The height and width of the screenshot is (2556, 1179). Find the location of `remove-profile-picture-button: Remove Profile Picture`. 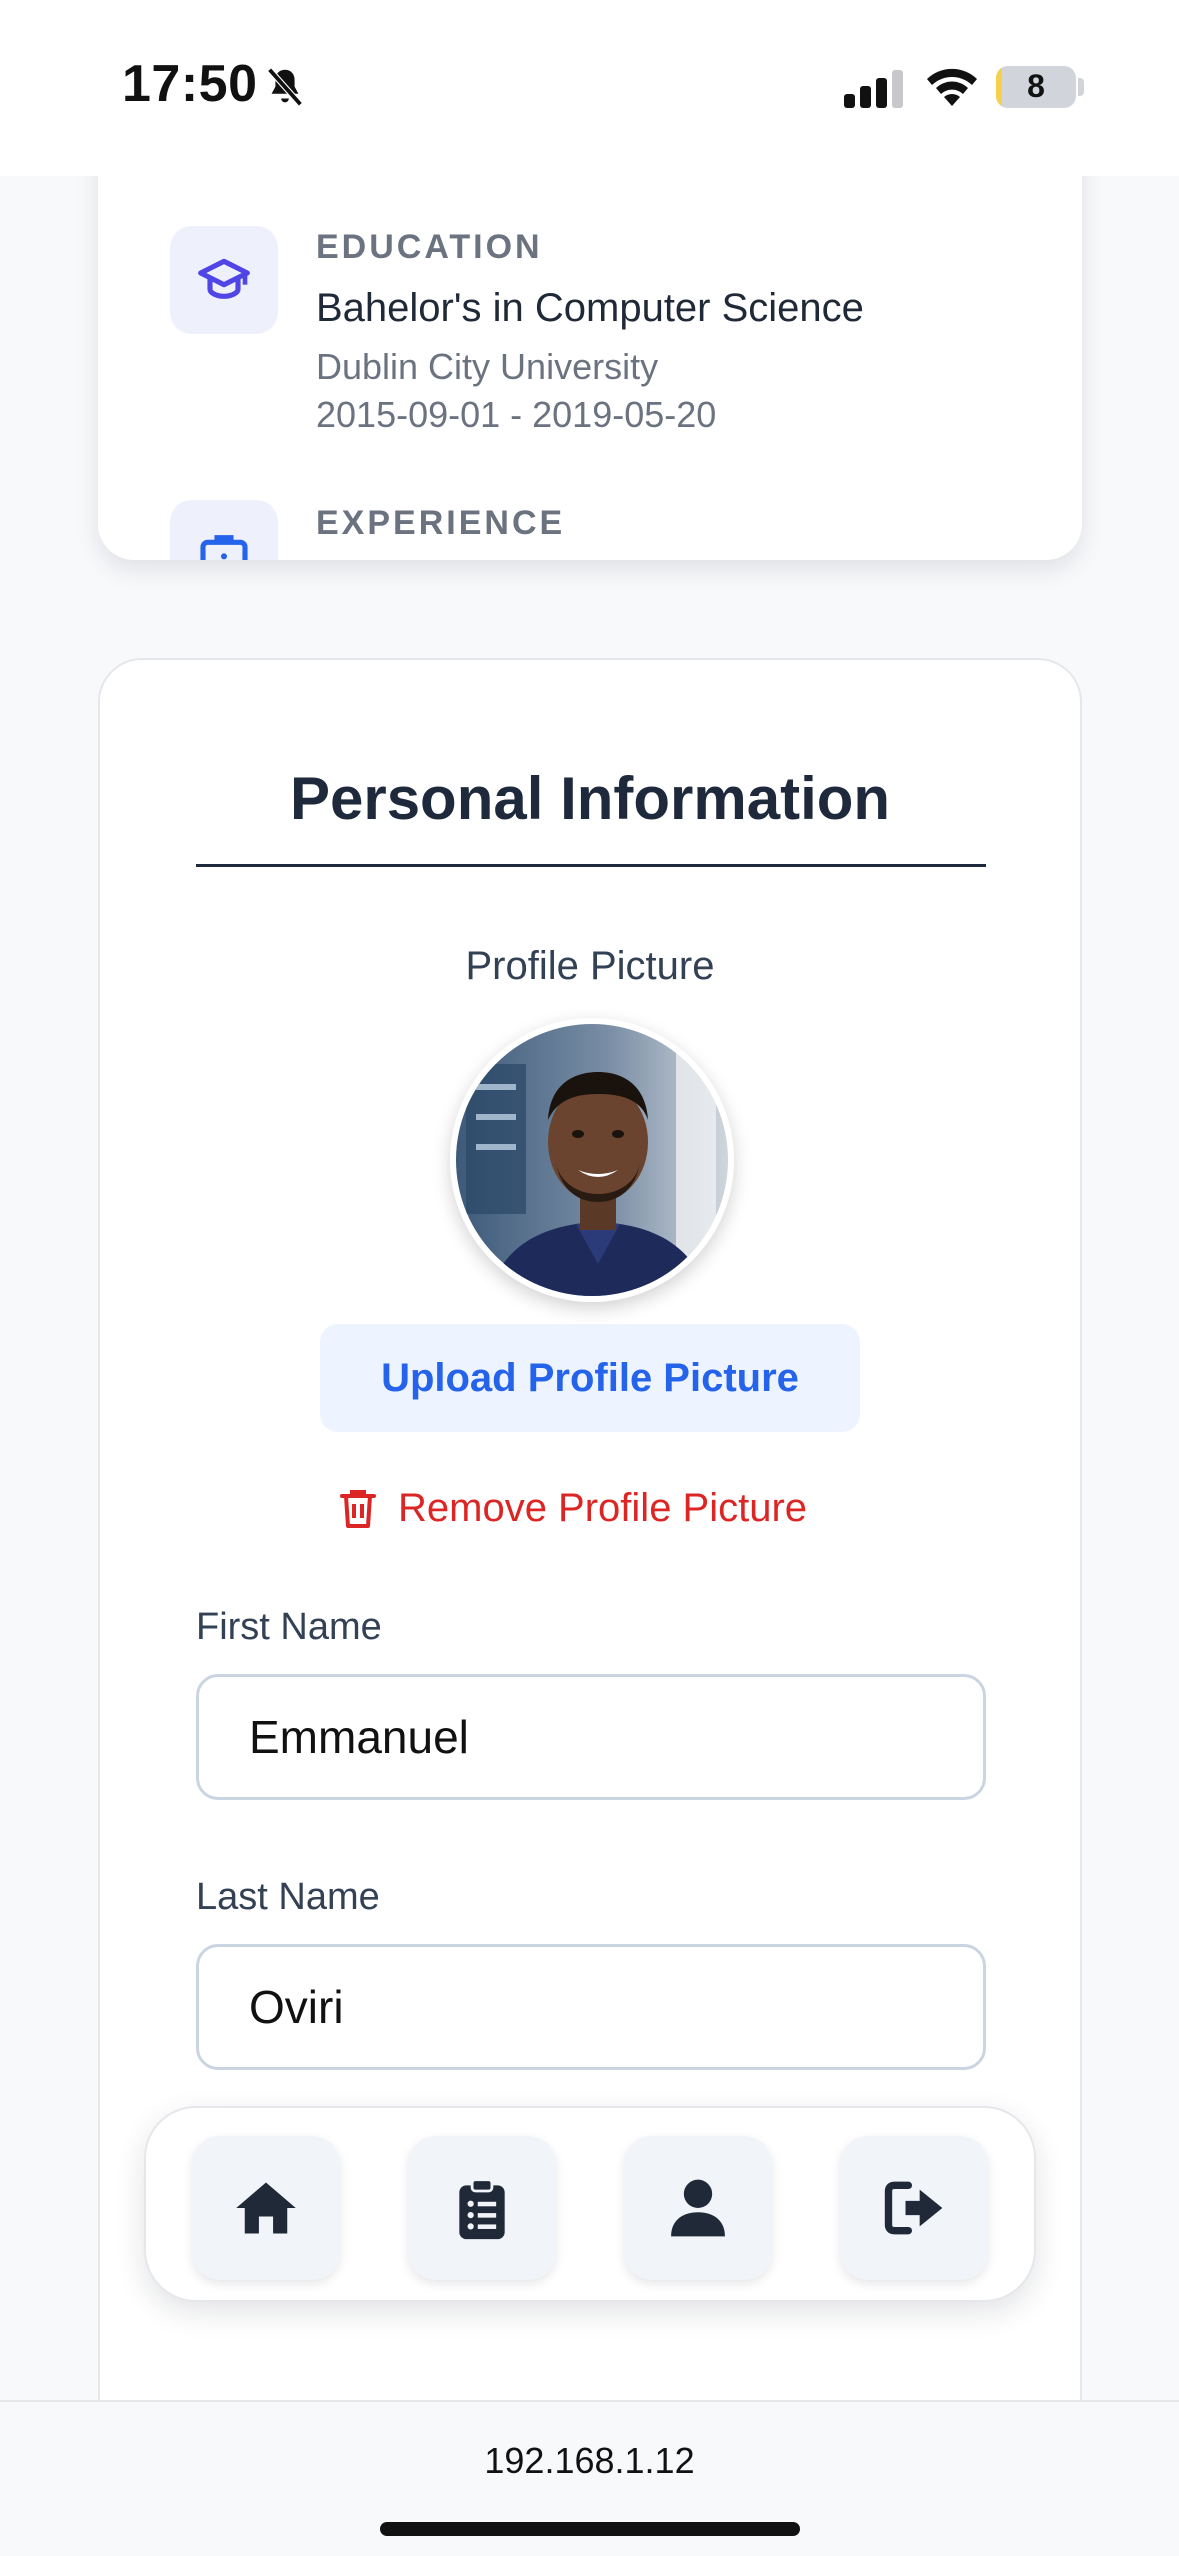

remove-profile-picture-button: Remove Profile Picture is located at coordinates (572, 1508).